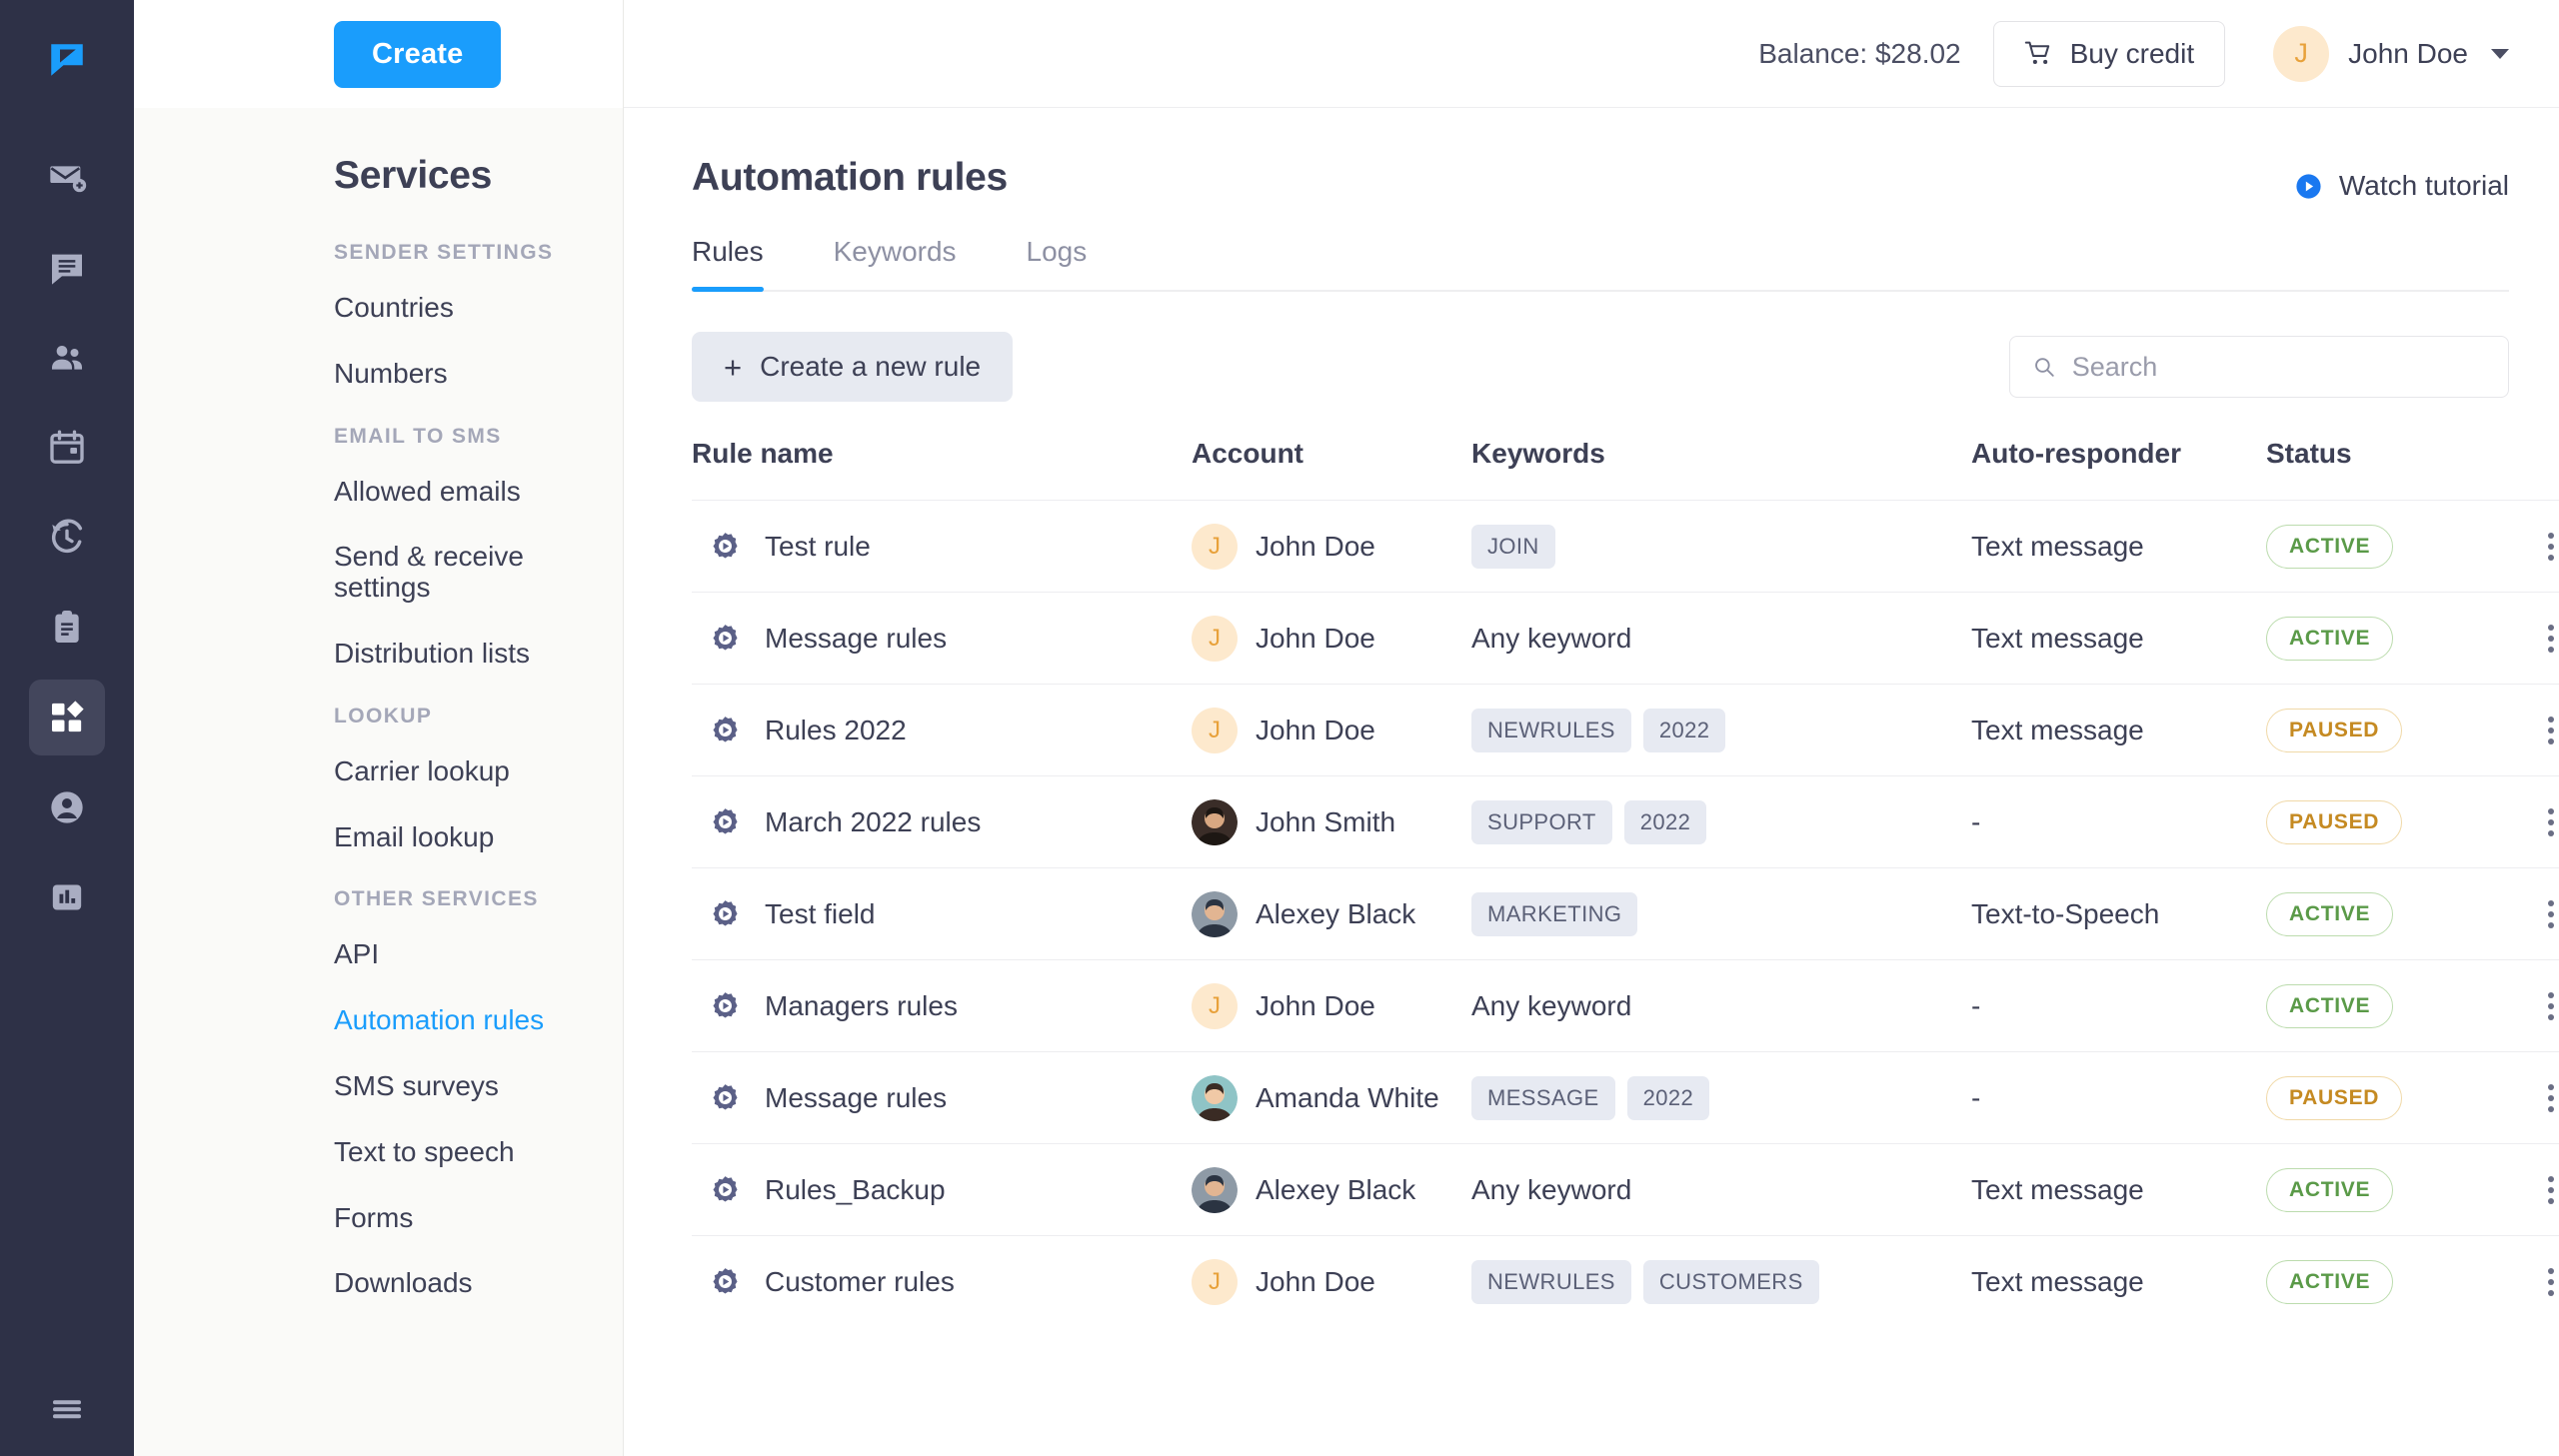 The width and height of the screenshot is (2559, 1456). Describe the element at coordinates (418, 436) in the screenshot. I see `sidebar-group-label: EMAIL TO SMS` at that location.